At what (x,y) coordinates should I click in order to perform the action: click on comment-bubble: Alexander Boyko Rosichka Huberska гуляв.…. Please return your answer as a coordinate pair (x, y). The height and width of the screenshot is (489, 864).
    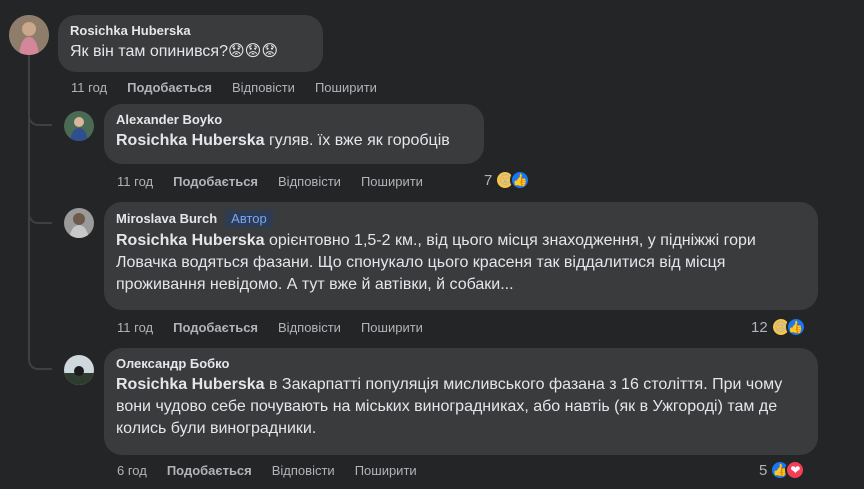
    Looking at the image, I should click on (294, 134).